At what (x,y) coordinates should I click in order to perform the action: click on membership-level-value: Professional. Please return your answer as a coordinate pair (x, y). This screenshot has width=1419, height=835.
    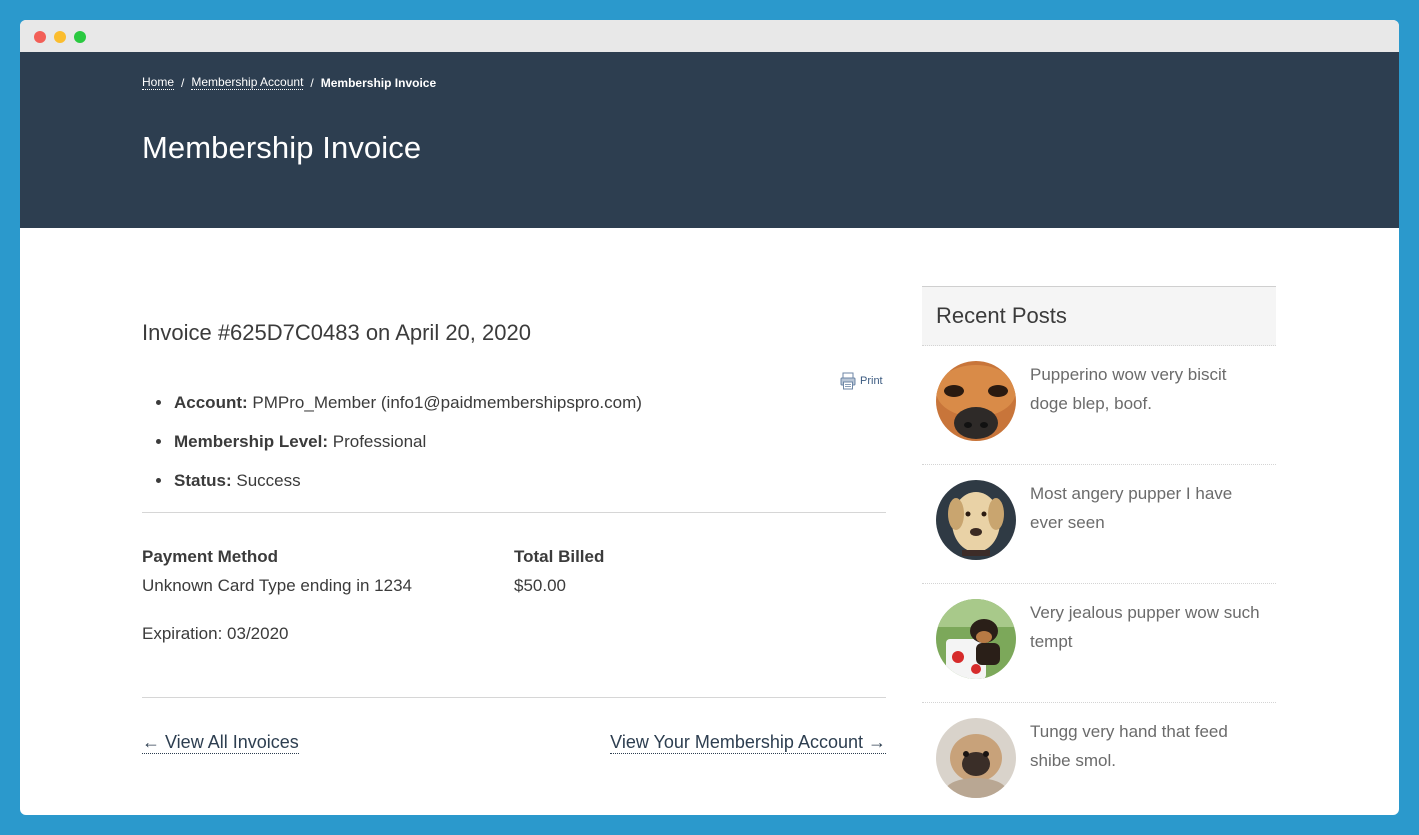
    Looking at the image, I should click on (379, 441).